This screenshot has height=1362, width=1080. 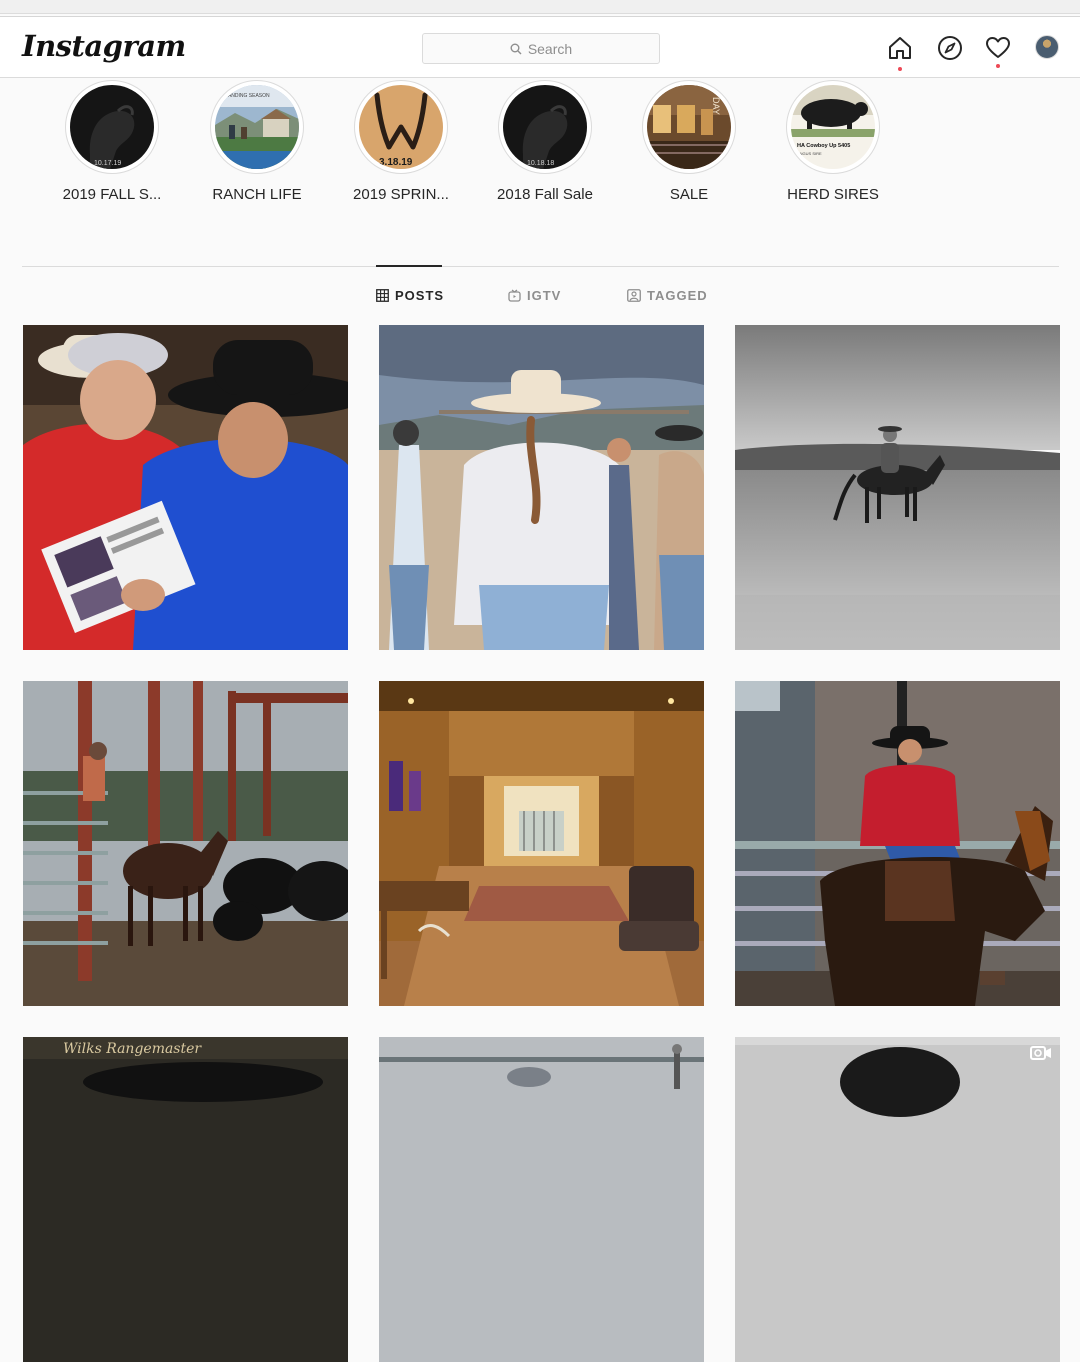 What do you see at coordinates (132, 1049) in the screenshot?
I see `svg-text: Wilks Rangemaster` at bounding box center [132, 1049].